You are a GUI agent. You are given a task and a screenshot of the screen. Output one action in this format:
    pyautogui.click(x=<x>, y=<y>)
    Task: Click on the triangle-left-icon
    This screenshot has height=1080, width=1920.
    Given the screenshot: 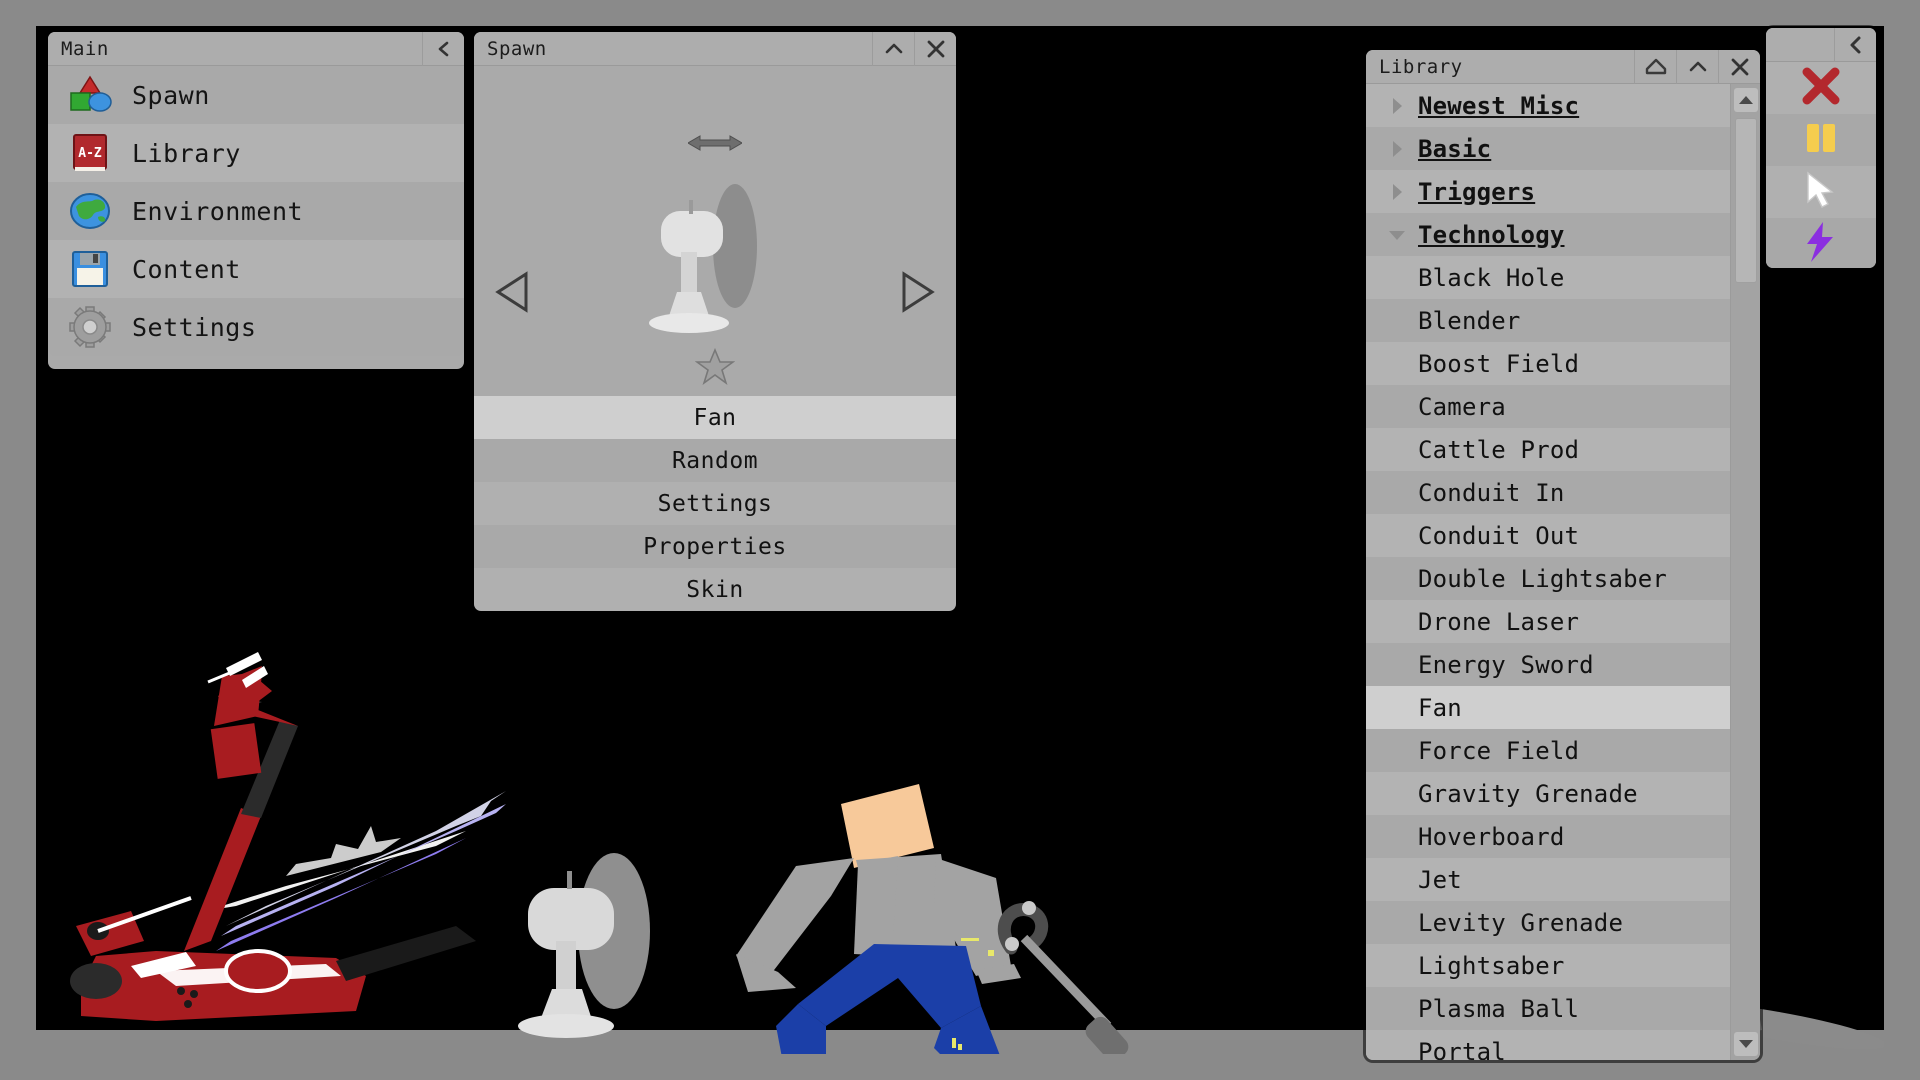 What is the action you would take?
    pyautogui.click(x=513, y=292)
    